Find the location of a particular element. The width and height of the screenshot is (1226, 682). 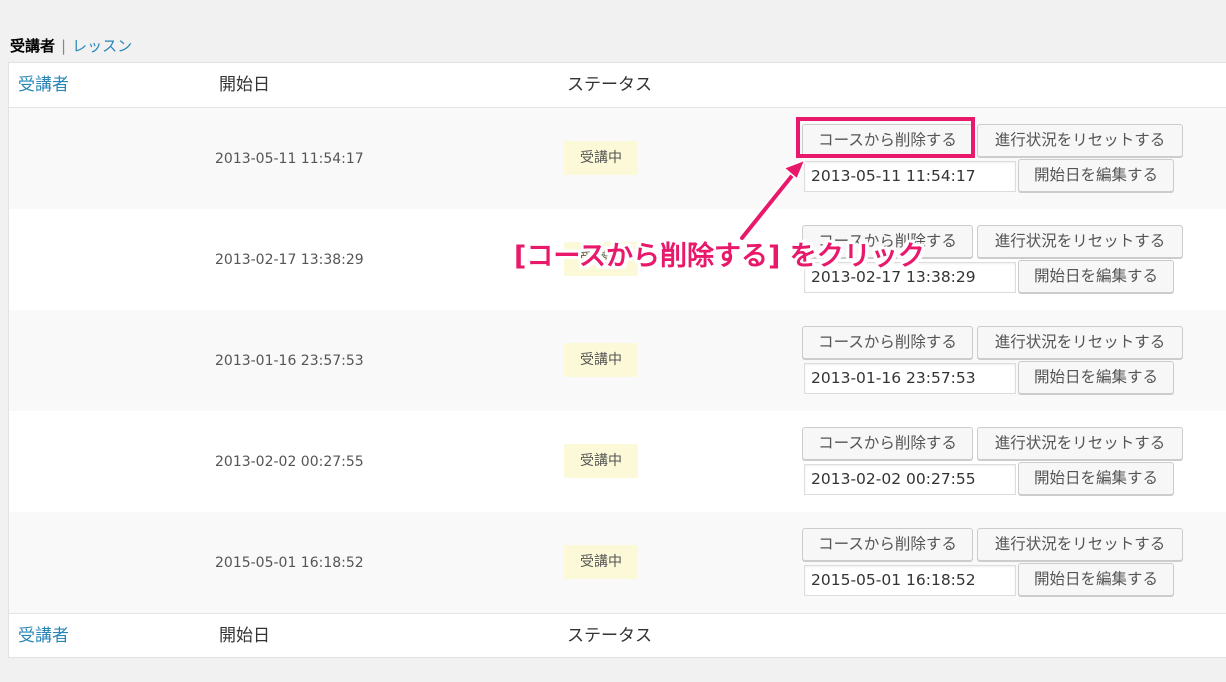

start-date-input: 2013-05-11 11:54:17 is located at coordinates (910, 176).